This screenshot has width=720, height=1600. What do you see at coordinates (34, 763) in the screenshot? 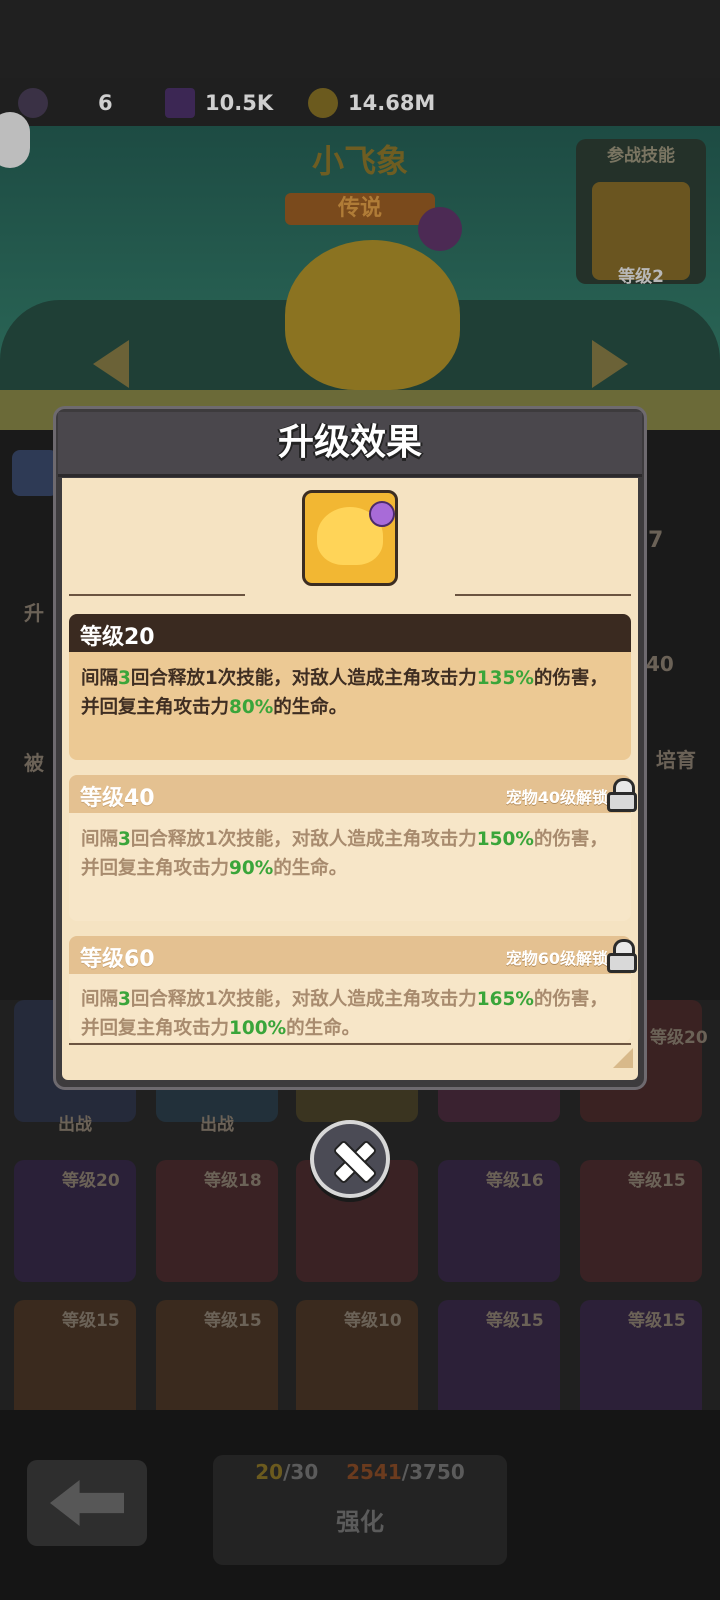
I see `passive-tab-label: 被` at bounding box center [34, 763].